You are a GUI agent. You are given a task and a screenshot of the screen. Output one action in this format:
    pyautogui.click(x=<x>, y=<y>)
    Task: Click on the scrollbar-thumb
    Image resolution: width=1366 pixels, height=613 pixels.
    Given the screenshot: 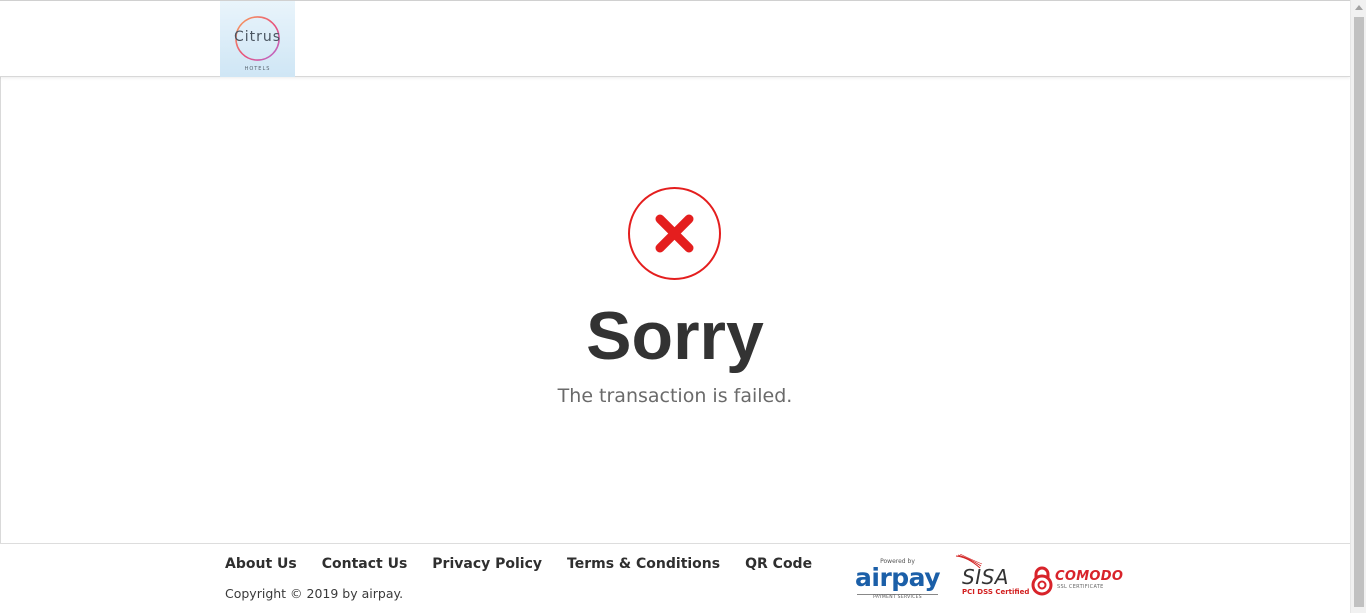 What is the action you would take?
    pyautogui.click(x=1359, y=312)
    